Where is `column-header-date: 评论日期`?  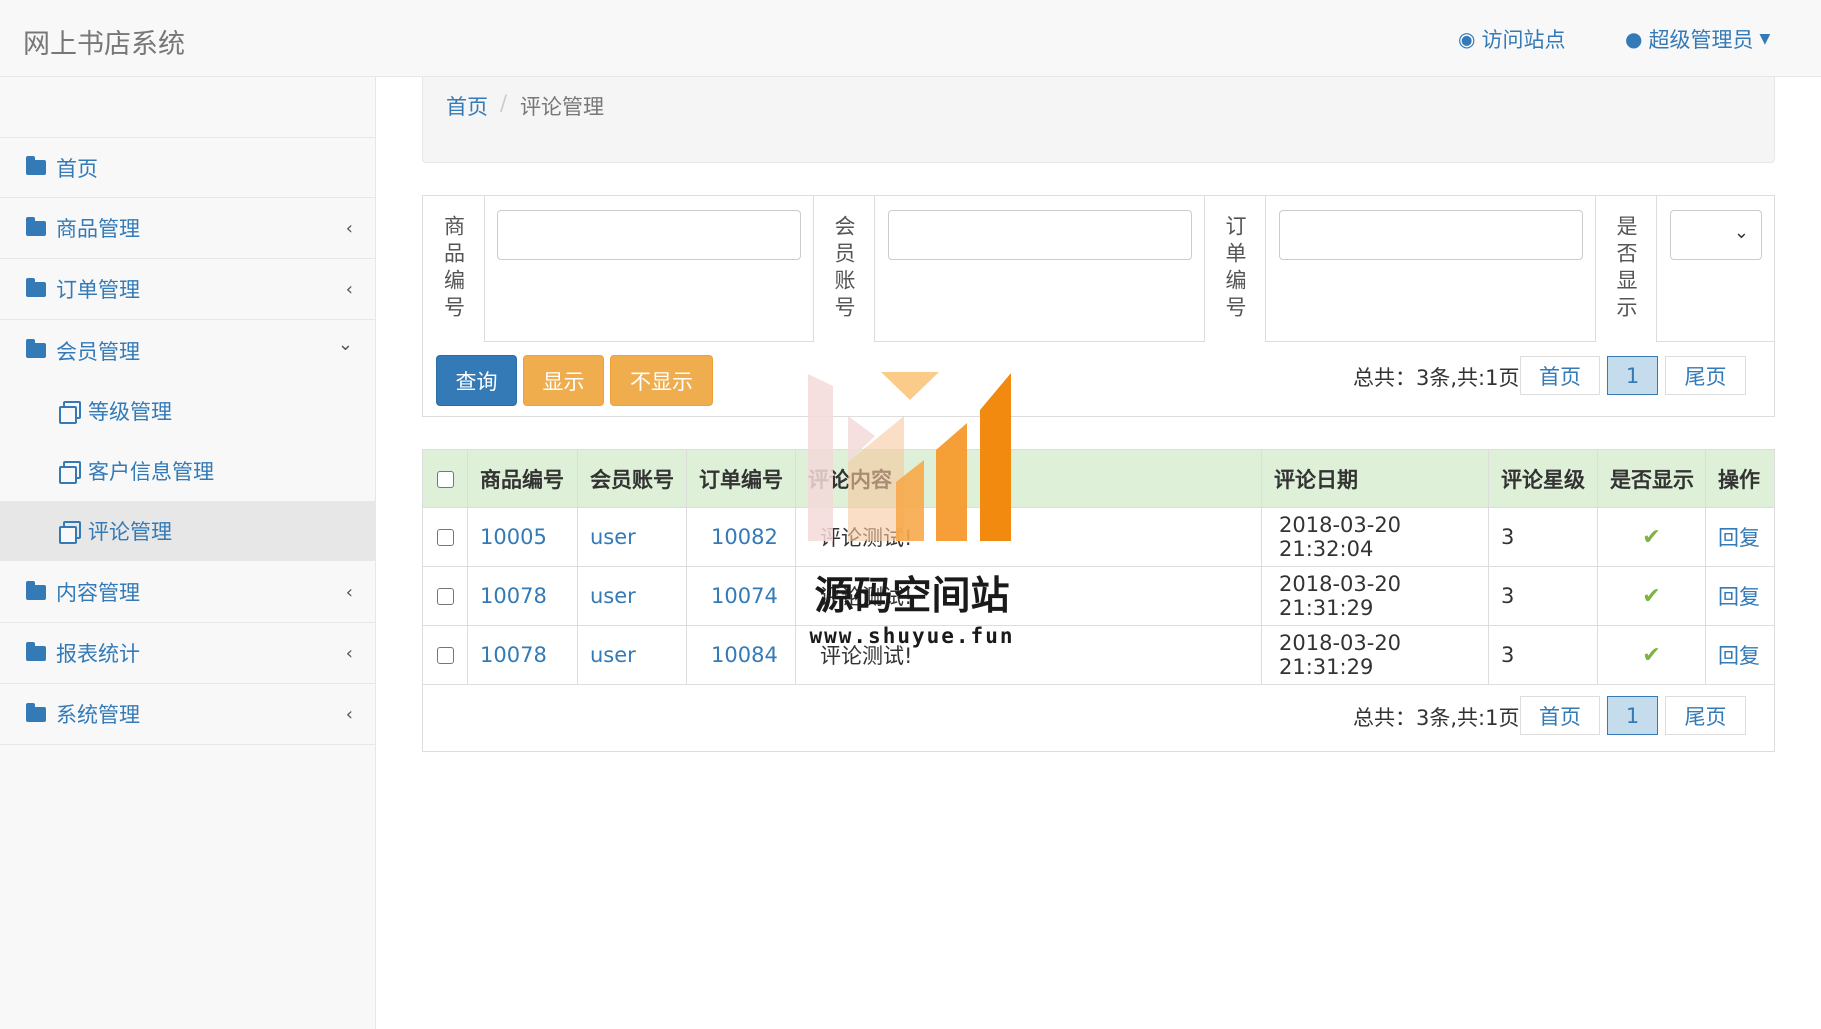 column-header-date: 评论日期 is located at coordinates (1375, 479).